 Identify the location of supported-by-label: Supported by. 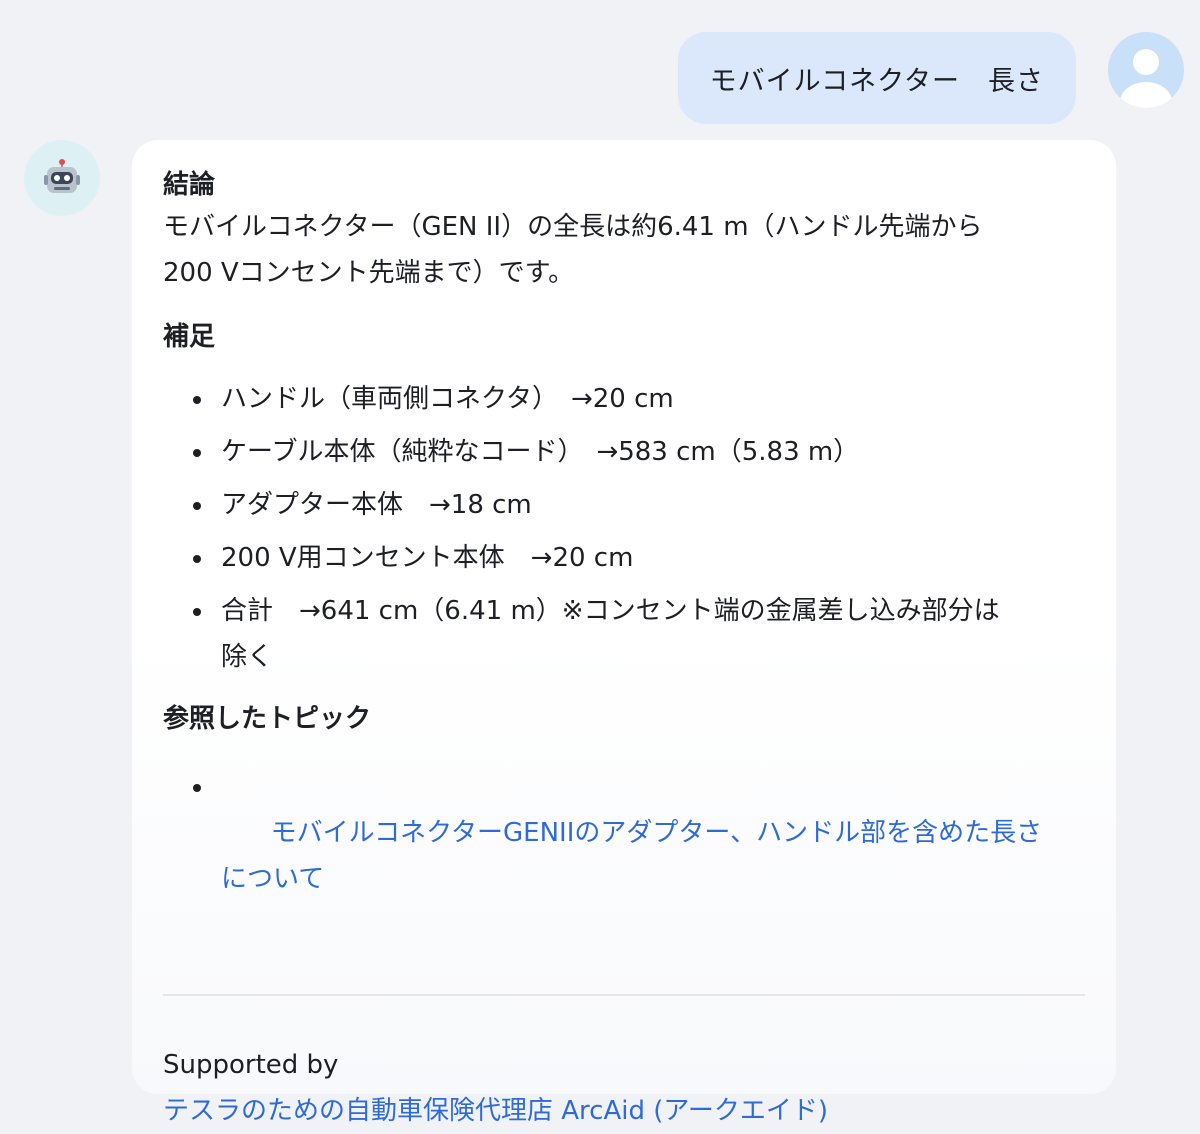
(251, 1065).